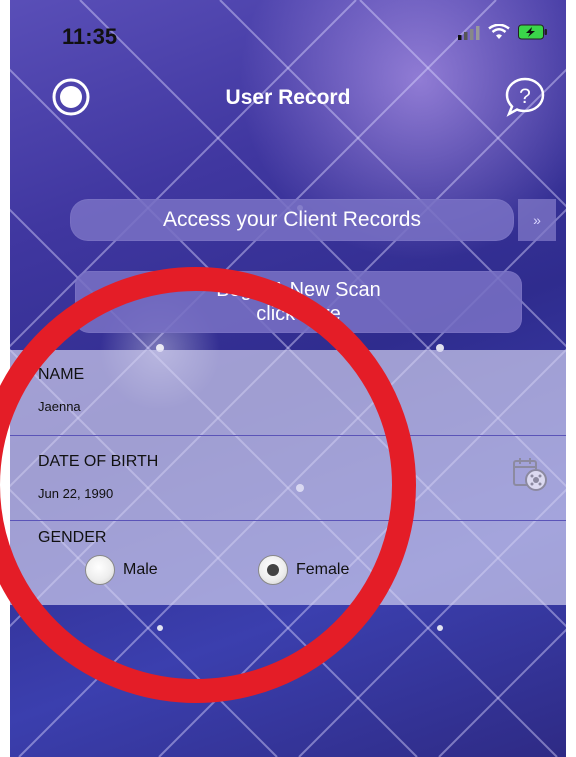  I want to click on new-scan-button: Begin A New Scan click here, so click(298, 302).